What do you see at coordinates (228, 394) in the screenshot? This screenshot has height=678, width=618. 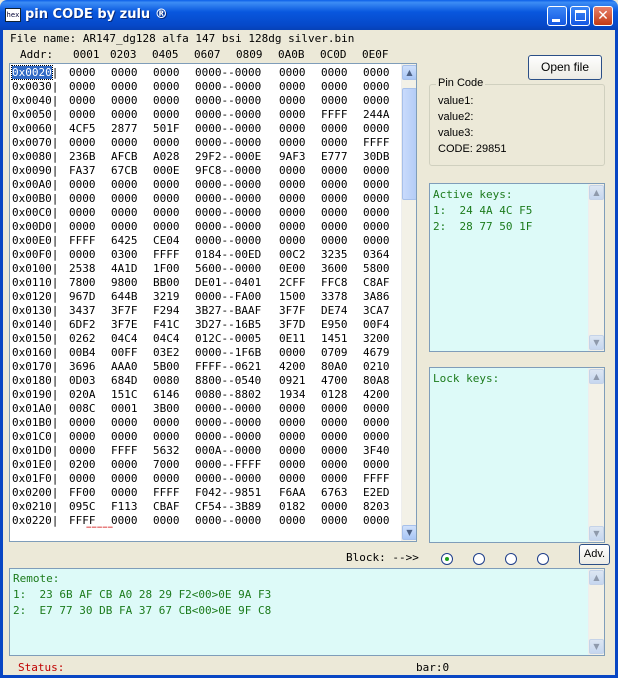 I see `hex-cell: 0080--8802` at bounding box center [228, 394].